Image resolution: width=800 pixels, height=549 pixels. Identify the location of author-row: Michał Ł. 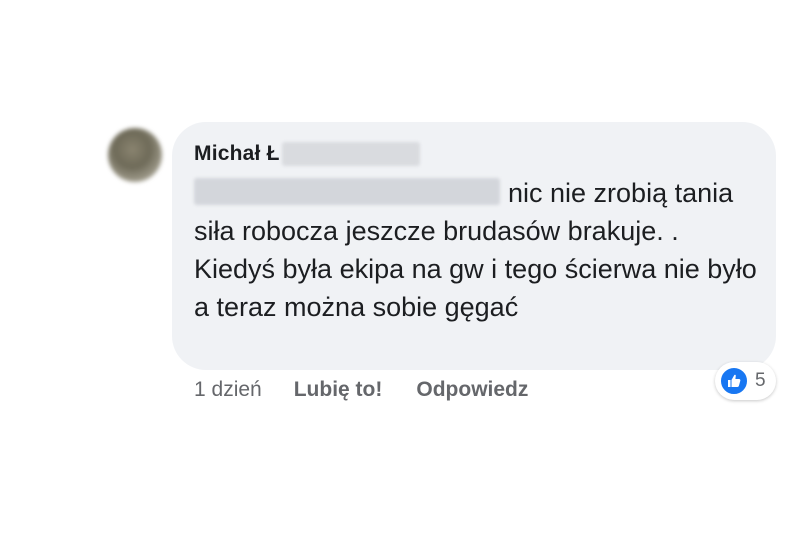
(473, 154).